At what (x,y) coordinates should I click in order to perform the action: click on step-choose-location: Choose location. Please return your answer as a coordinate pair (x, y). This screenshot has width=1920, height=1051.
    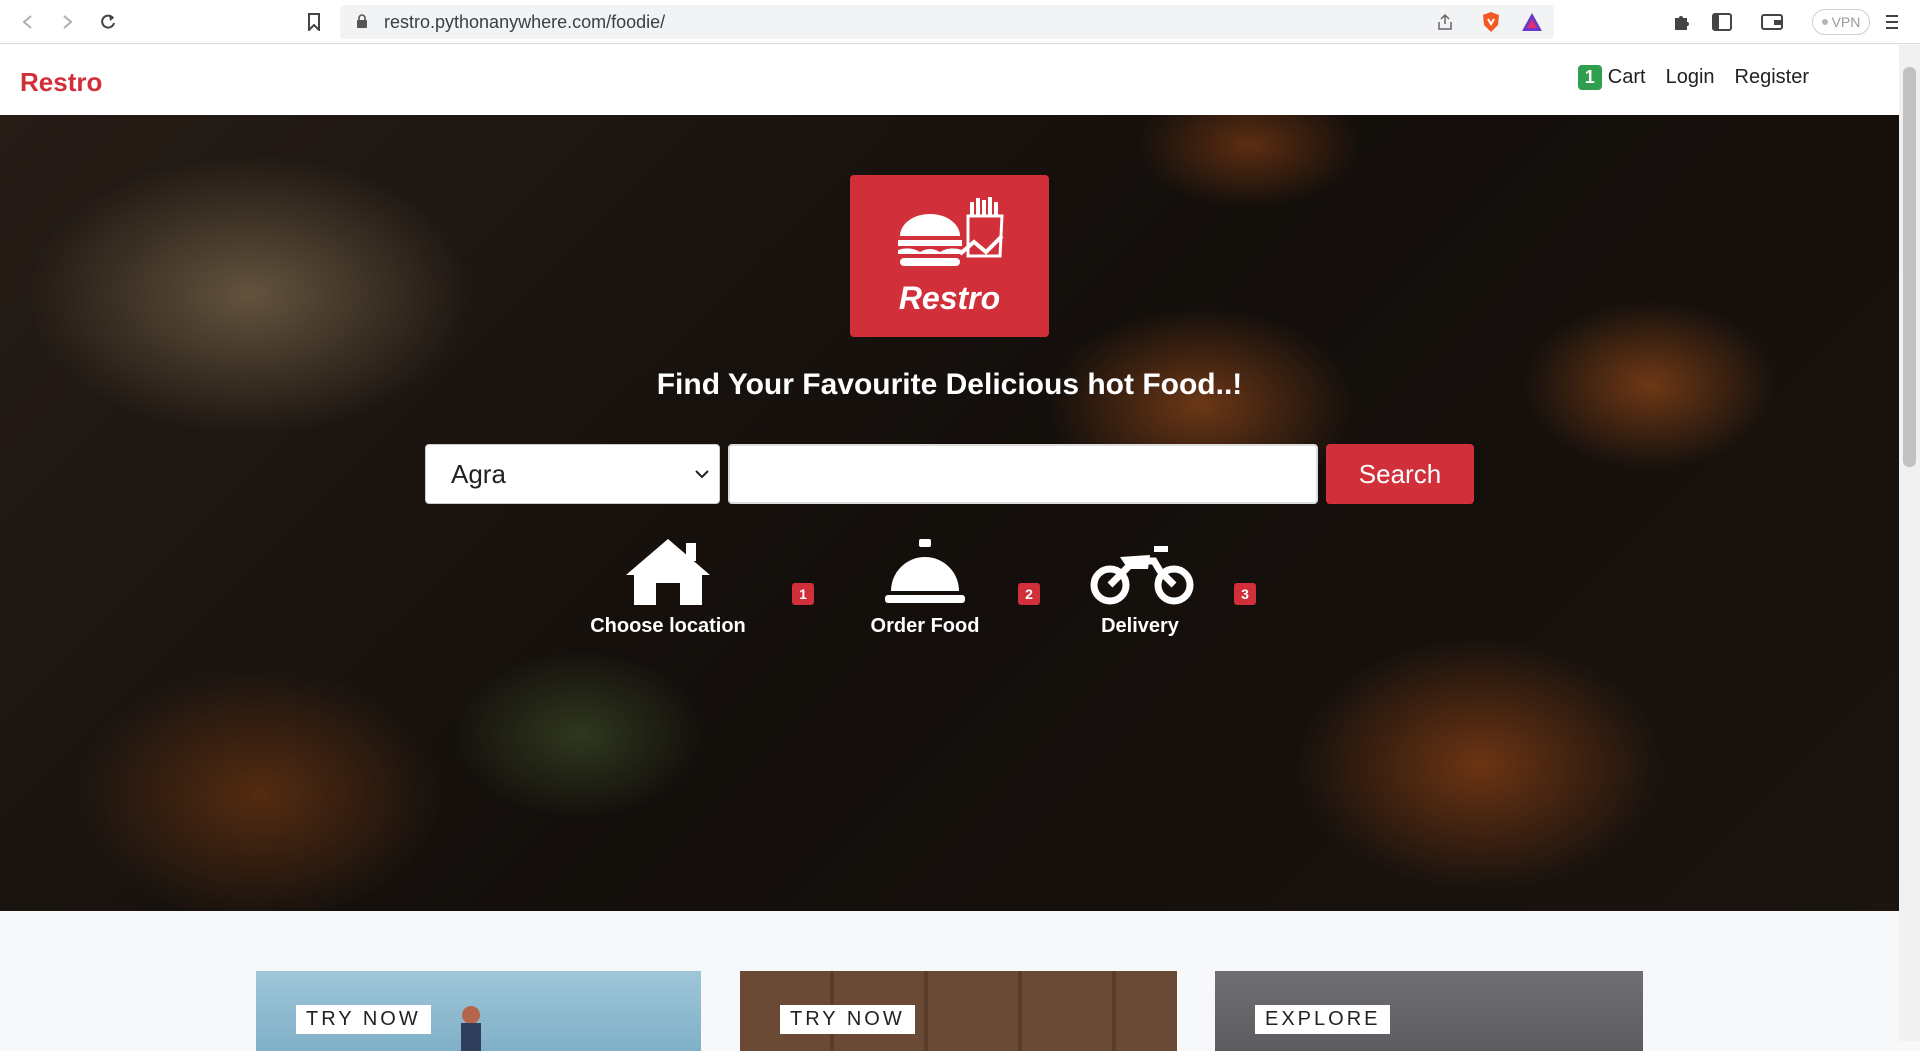
    Looking at the image, I should click on (668, 586).